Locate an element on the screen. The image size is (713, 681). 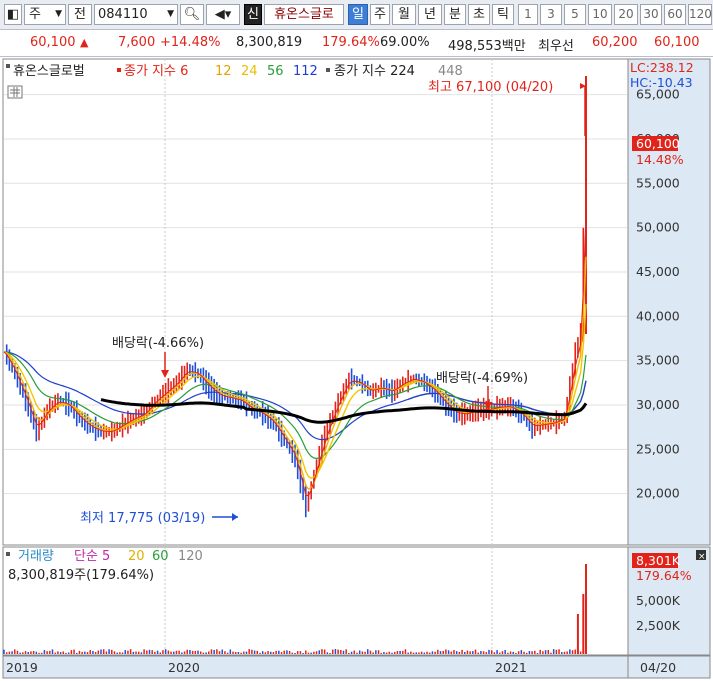
price-change: 7,600 is located at coordinates (137, 42).